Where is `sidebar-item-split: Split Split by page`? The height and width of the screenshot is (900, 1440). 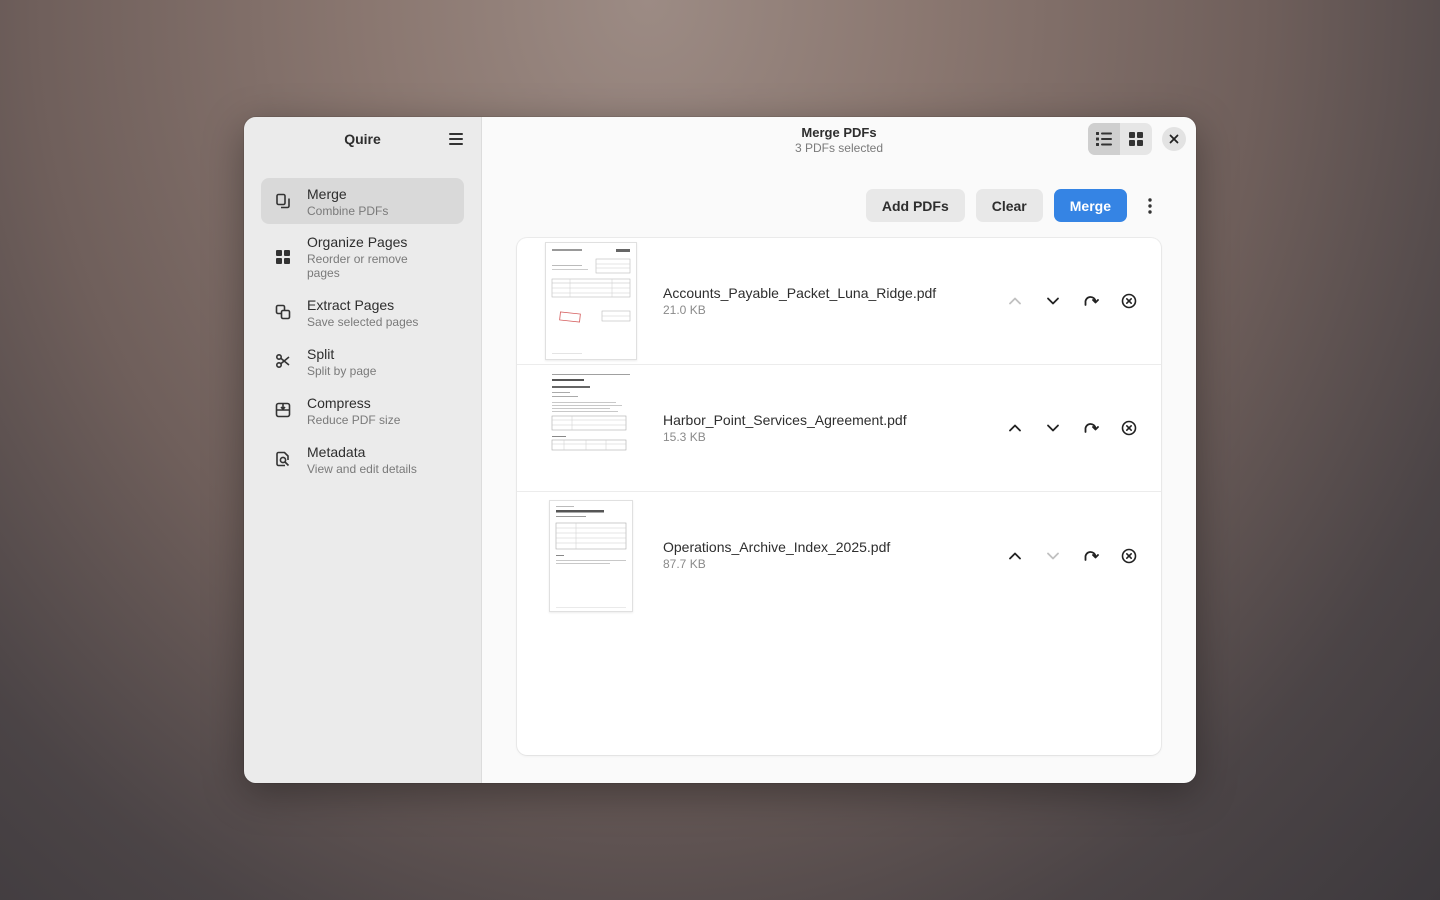
sidebar-item-split: Split Split by page is located at coordinates (362, 361).